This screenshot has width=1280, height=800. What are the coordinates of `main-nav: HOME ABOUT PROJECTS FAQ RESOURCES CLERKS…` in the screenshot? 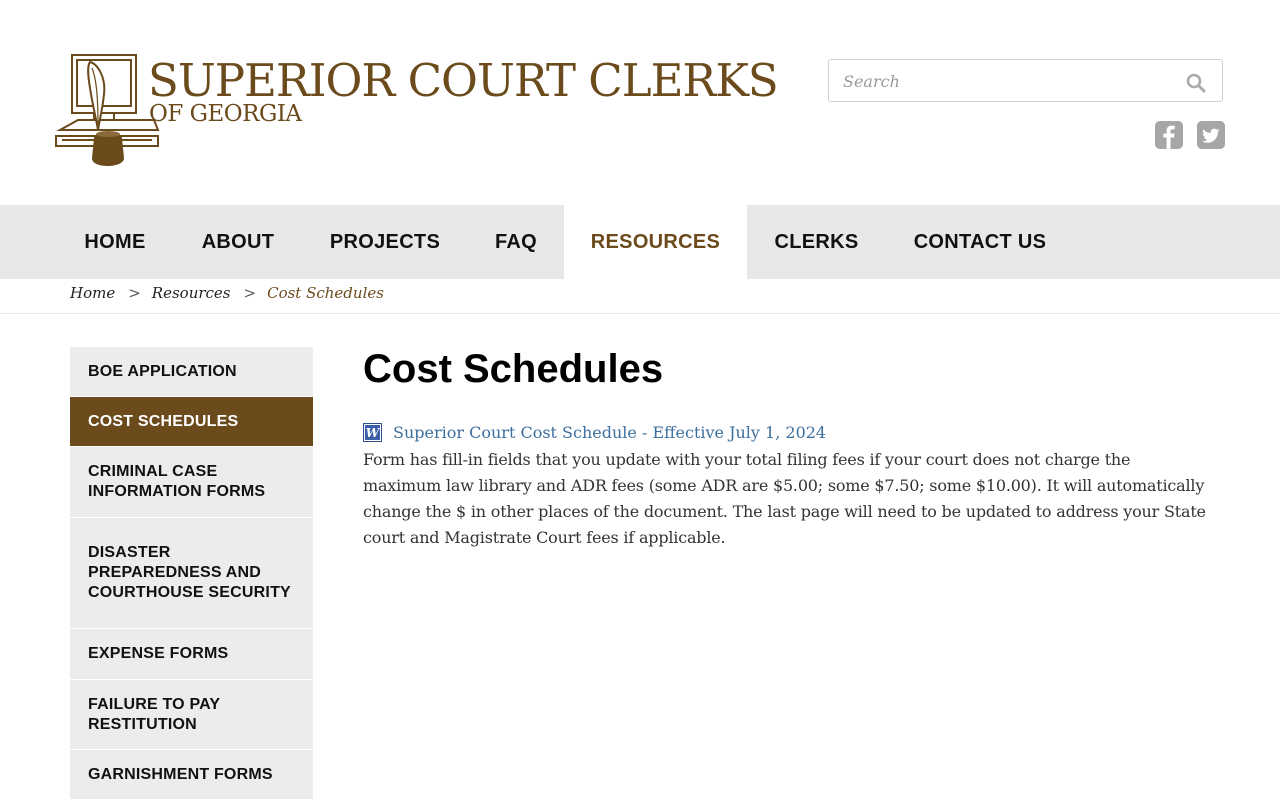 It's located at (640, 242).